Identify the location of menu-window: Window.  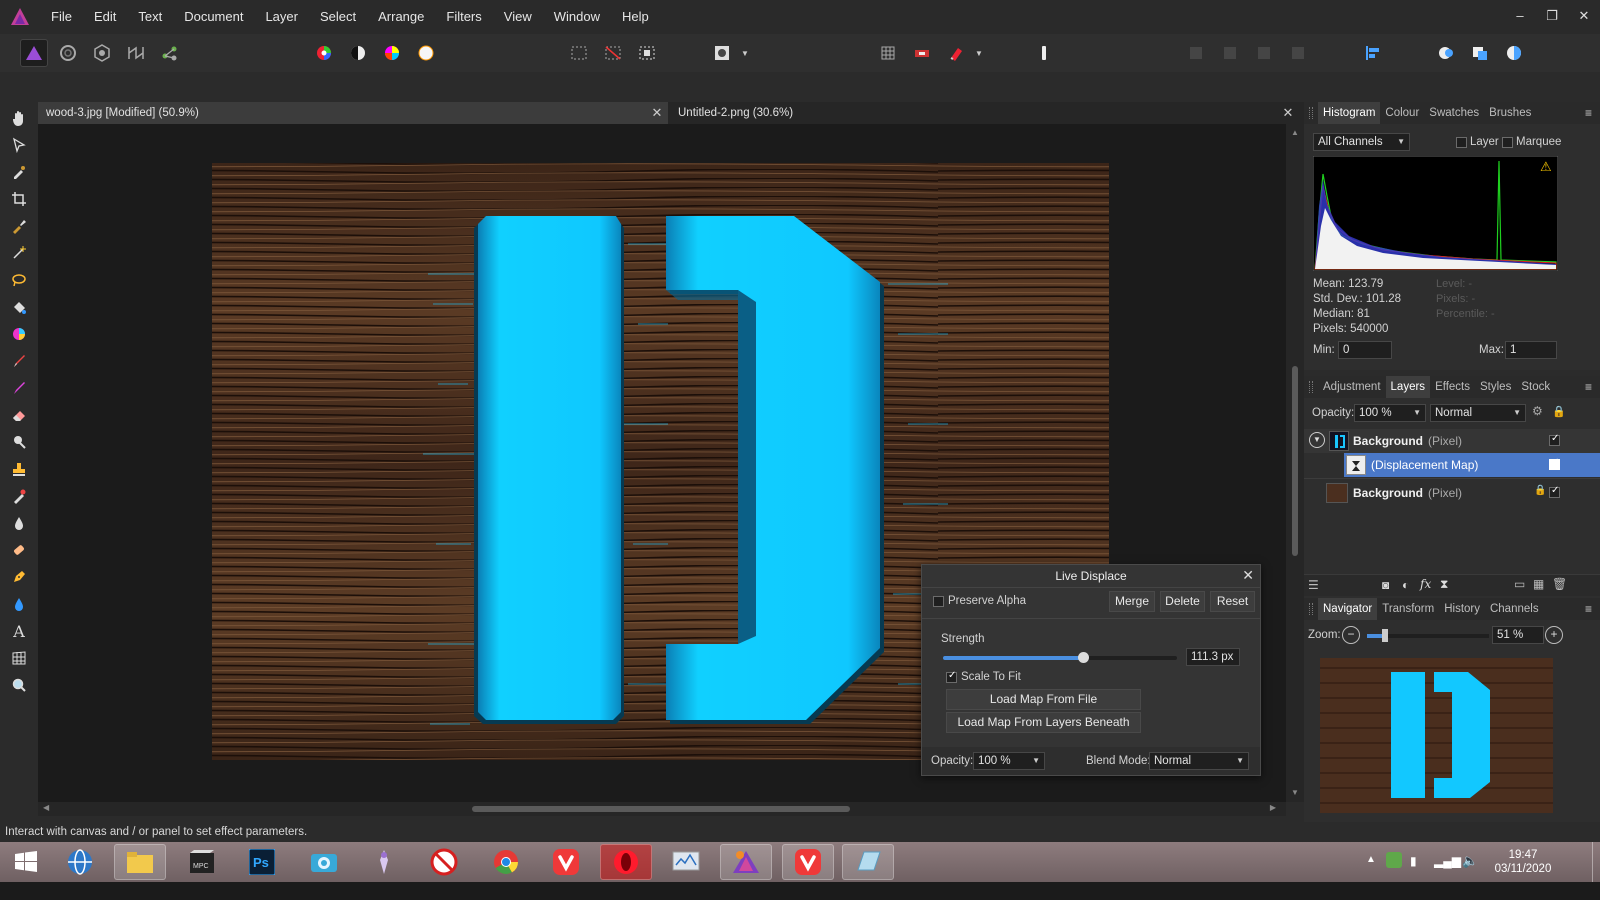
(577, 17).